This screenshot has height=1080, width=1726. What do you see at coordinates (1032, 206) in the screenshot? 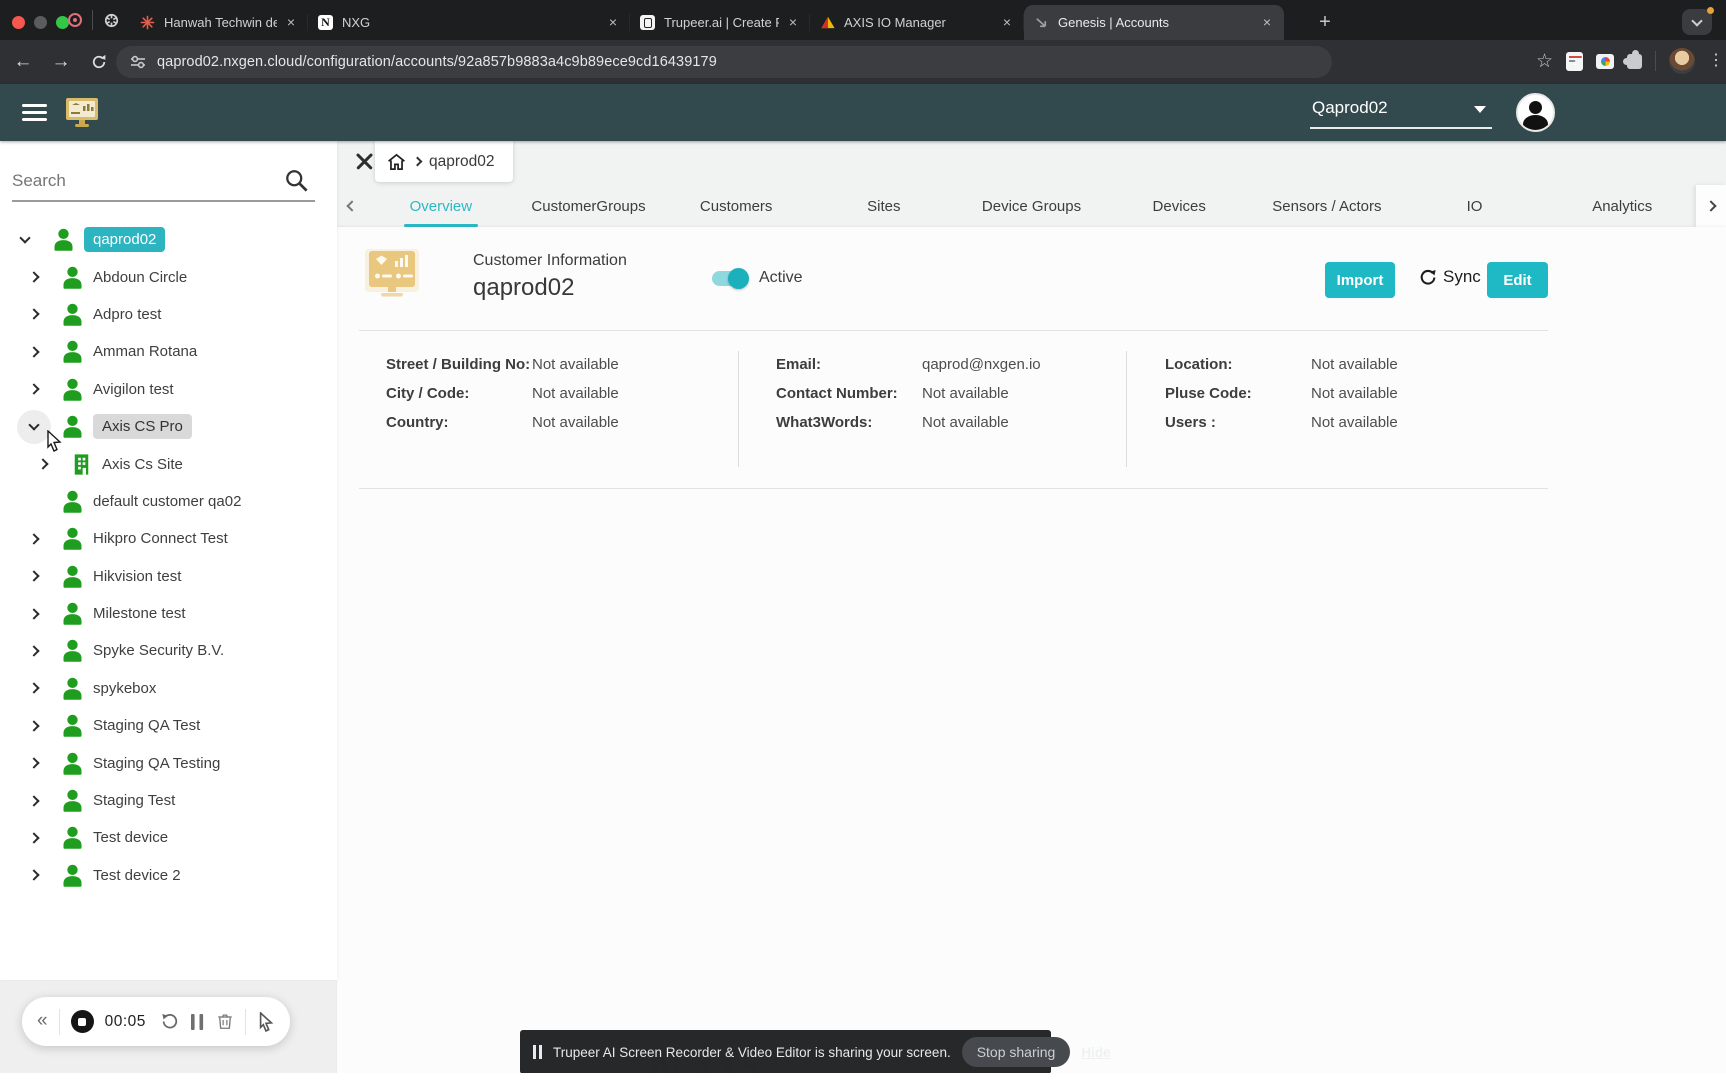
I see `tab-device-groups: Device Groups` at bounding box center [1032, 206].